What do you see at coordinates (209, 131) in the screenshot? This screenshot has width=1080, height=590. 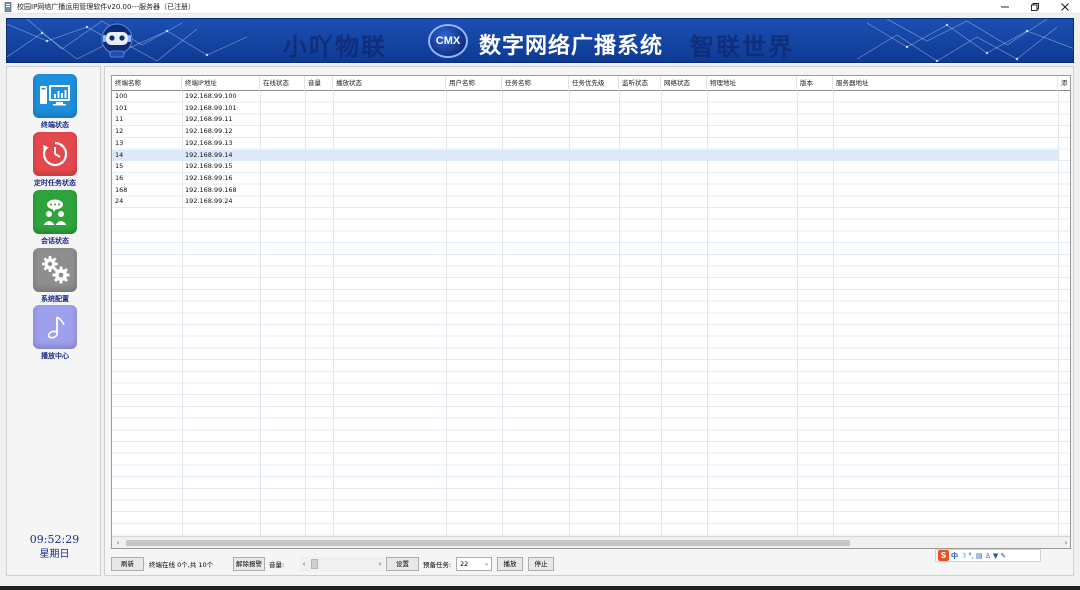 I see `terminal-ip-cell: 192.168.99.12` at bounding box center [209, 131].